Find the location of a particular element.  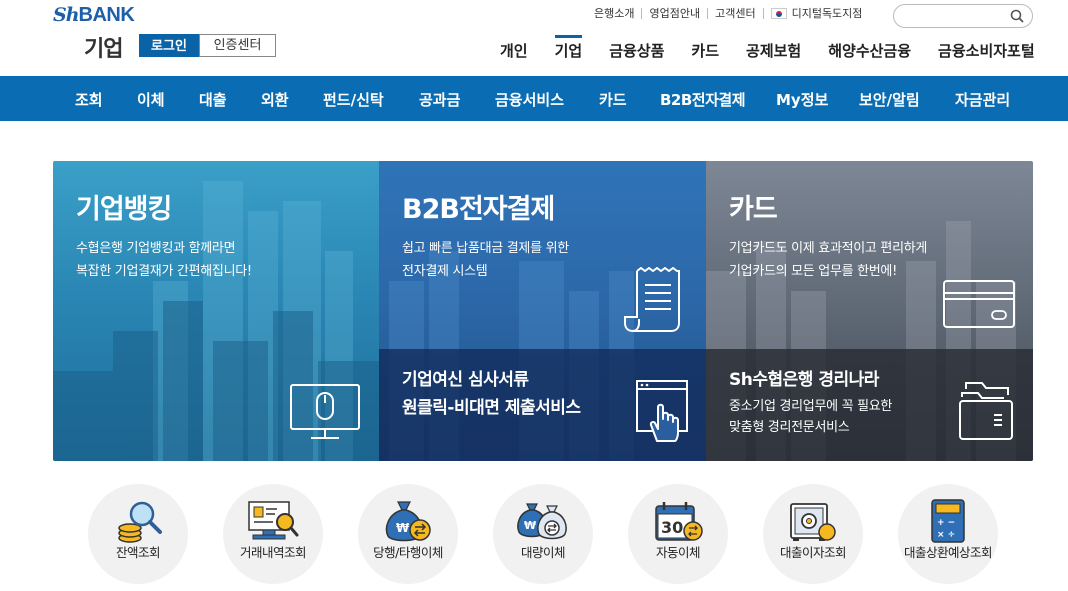

gnb-fisheries-finance: 해양수산금융 is located at coordinates (869, 50).